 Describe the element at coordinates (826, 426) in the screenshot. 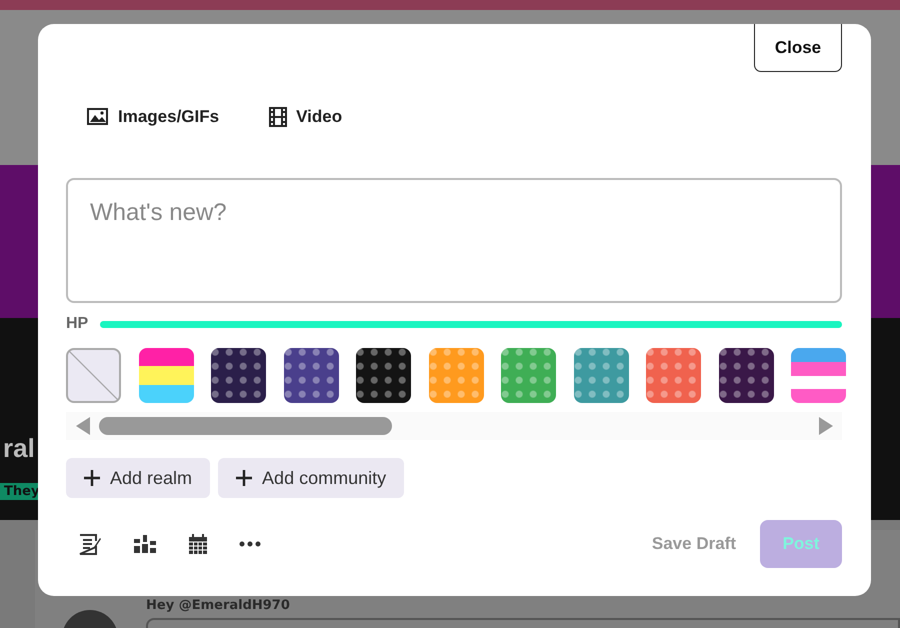

I see `scroll-right-icon` at that location.